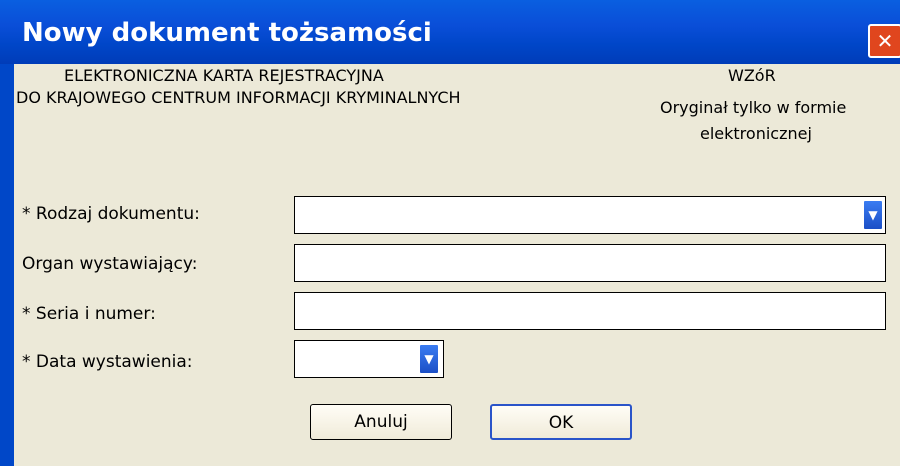 This screenshot has height=466, width=900. I want to click on issuer-label: Organ wystawiający:, so click(110, 264).